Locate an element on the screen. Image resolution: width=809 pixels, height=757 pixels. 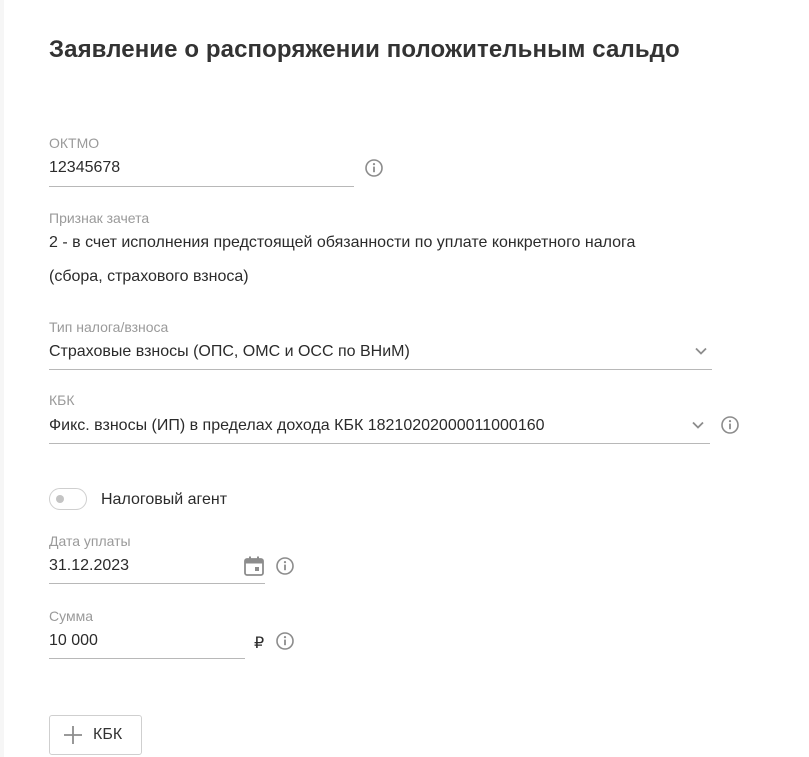
calendar-icon is located at coordinates (254, 566).